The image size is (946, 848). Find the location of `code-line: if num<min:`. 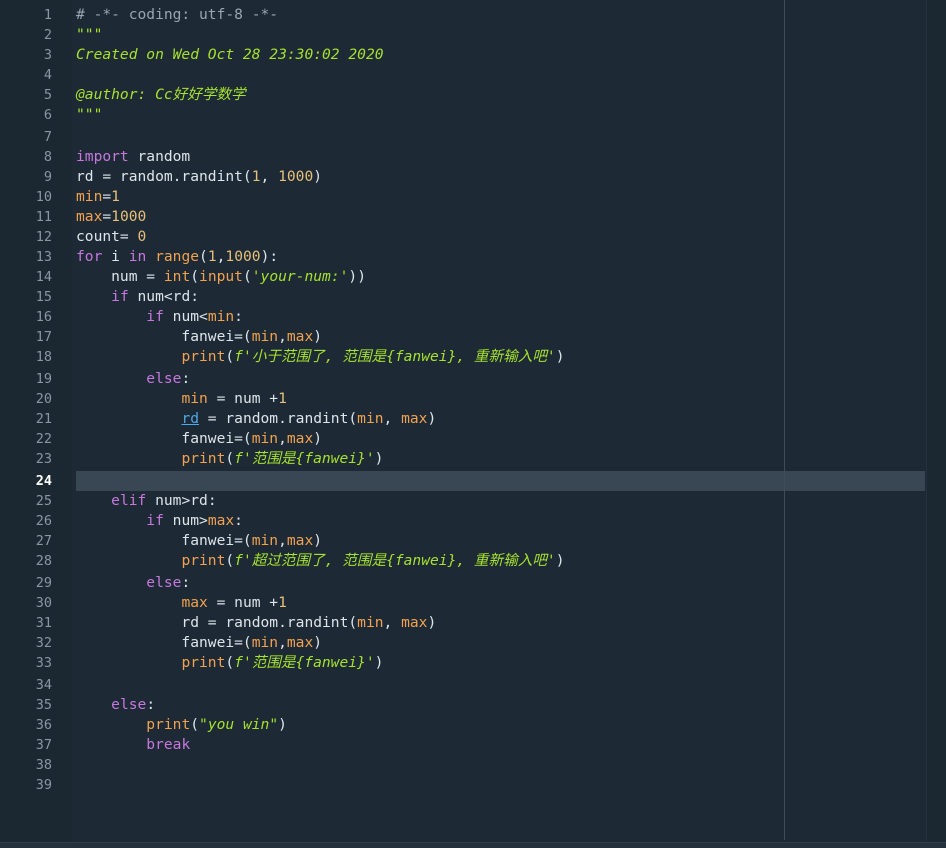

code-line: if num<min: is located at coordinates (159, 317).